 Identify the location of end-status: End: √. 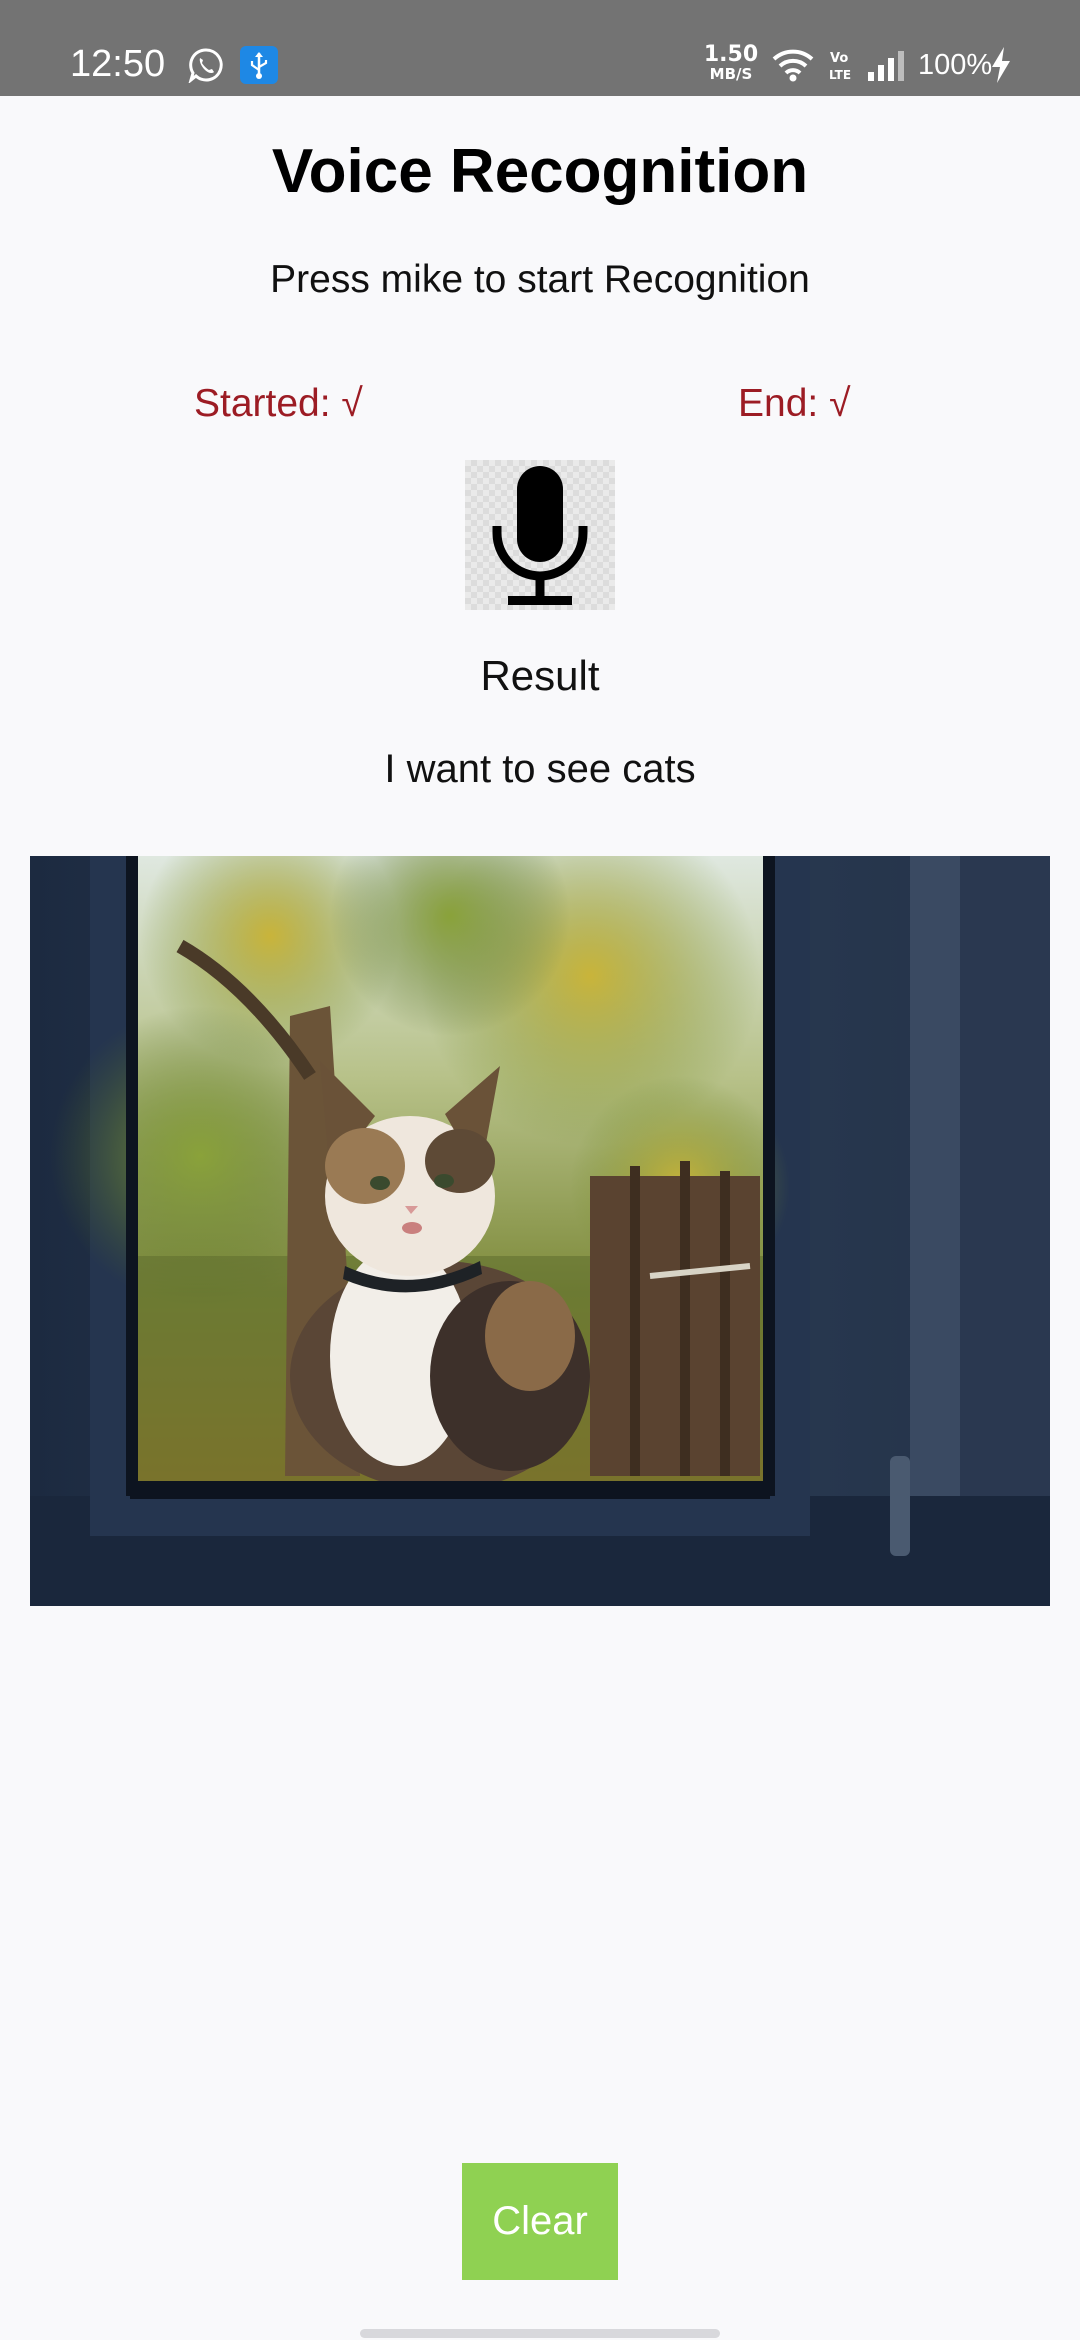
(794, 403).